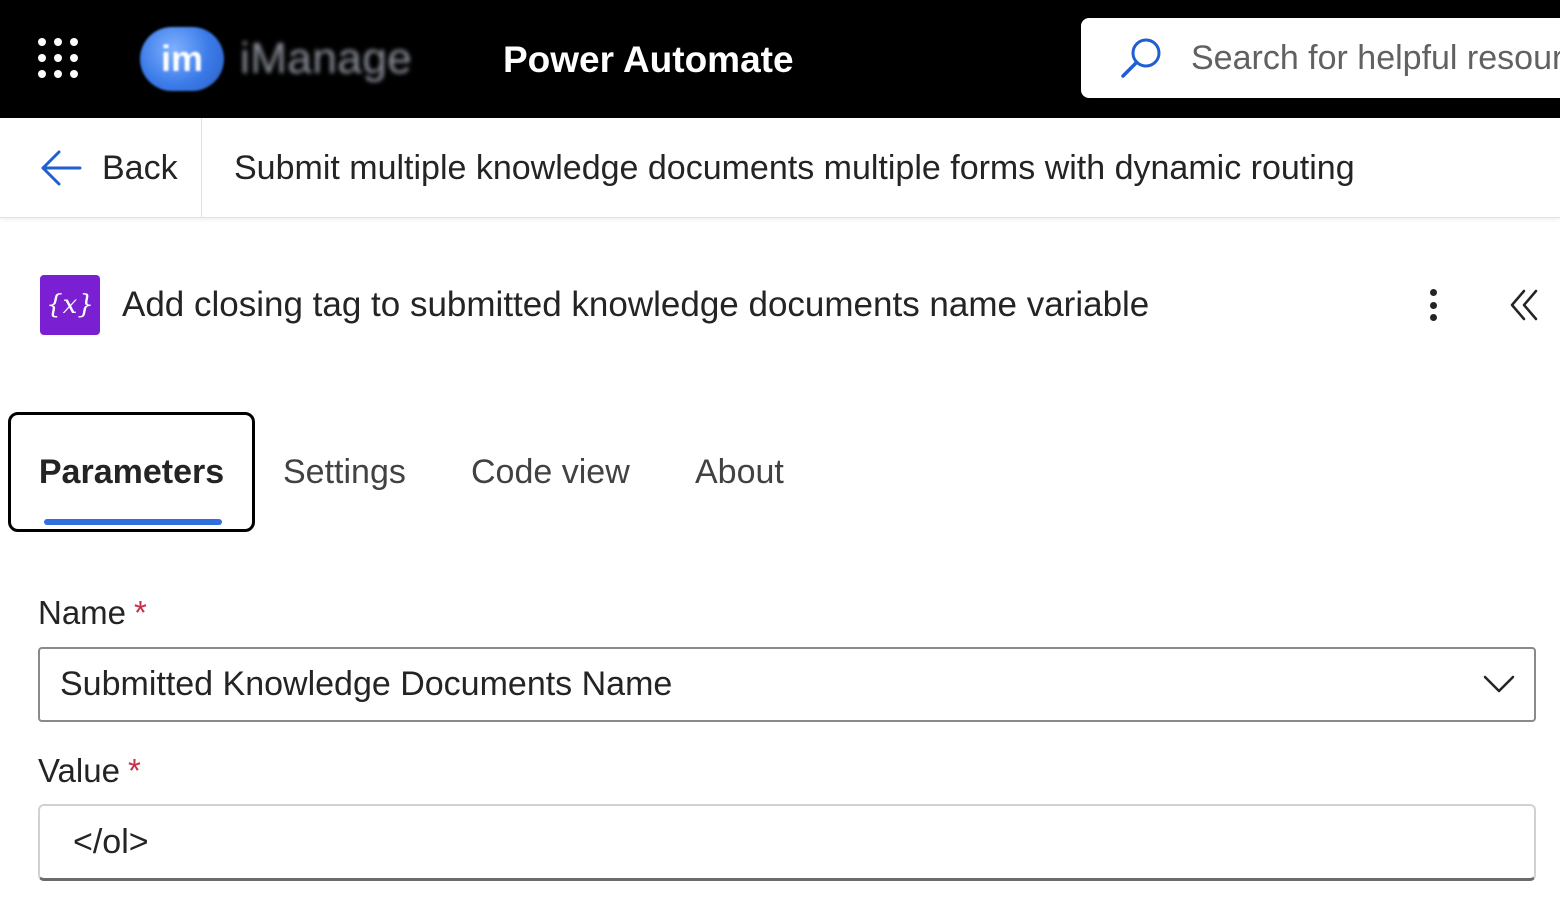 This screenshot has width=1560, height=920. Describe the element at coordinates (101, 168) in the screenshot. I see `back-button: Back` at that location.